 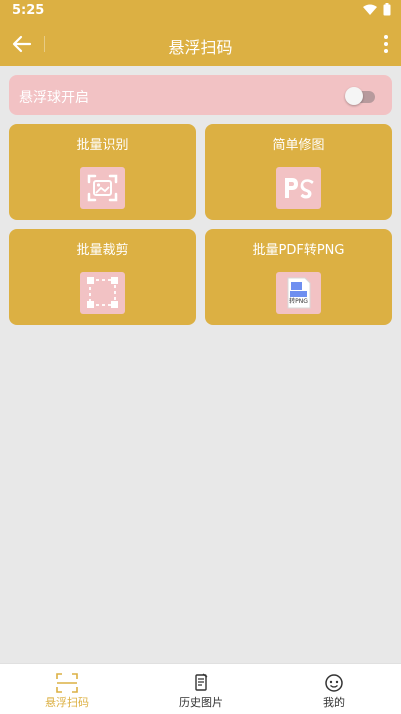 I want to click on card-batch-pdf-to-png: 批量PDF转PNG 转PNG, so click(x=298, y=277).